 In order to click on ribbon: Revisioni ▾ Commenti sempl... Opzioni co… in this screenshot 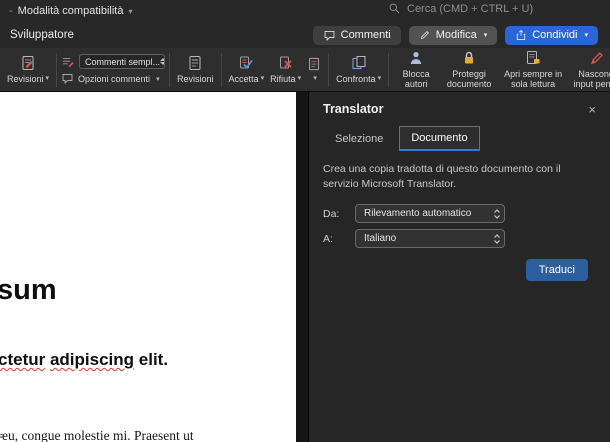, I will do `click(305, 70)`.